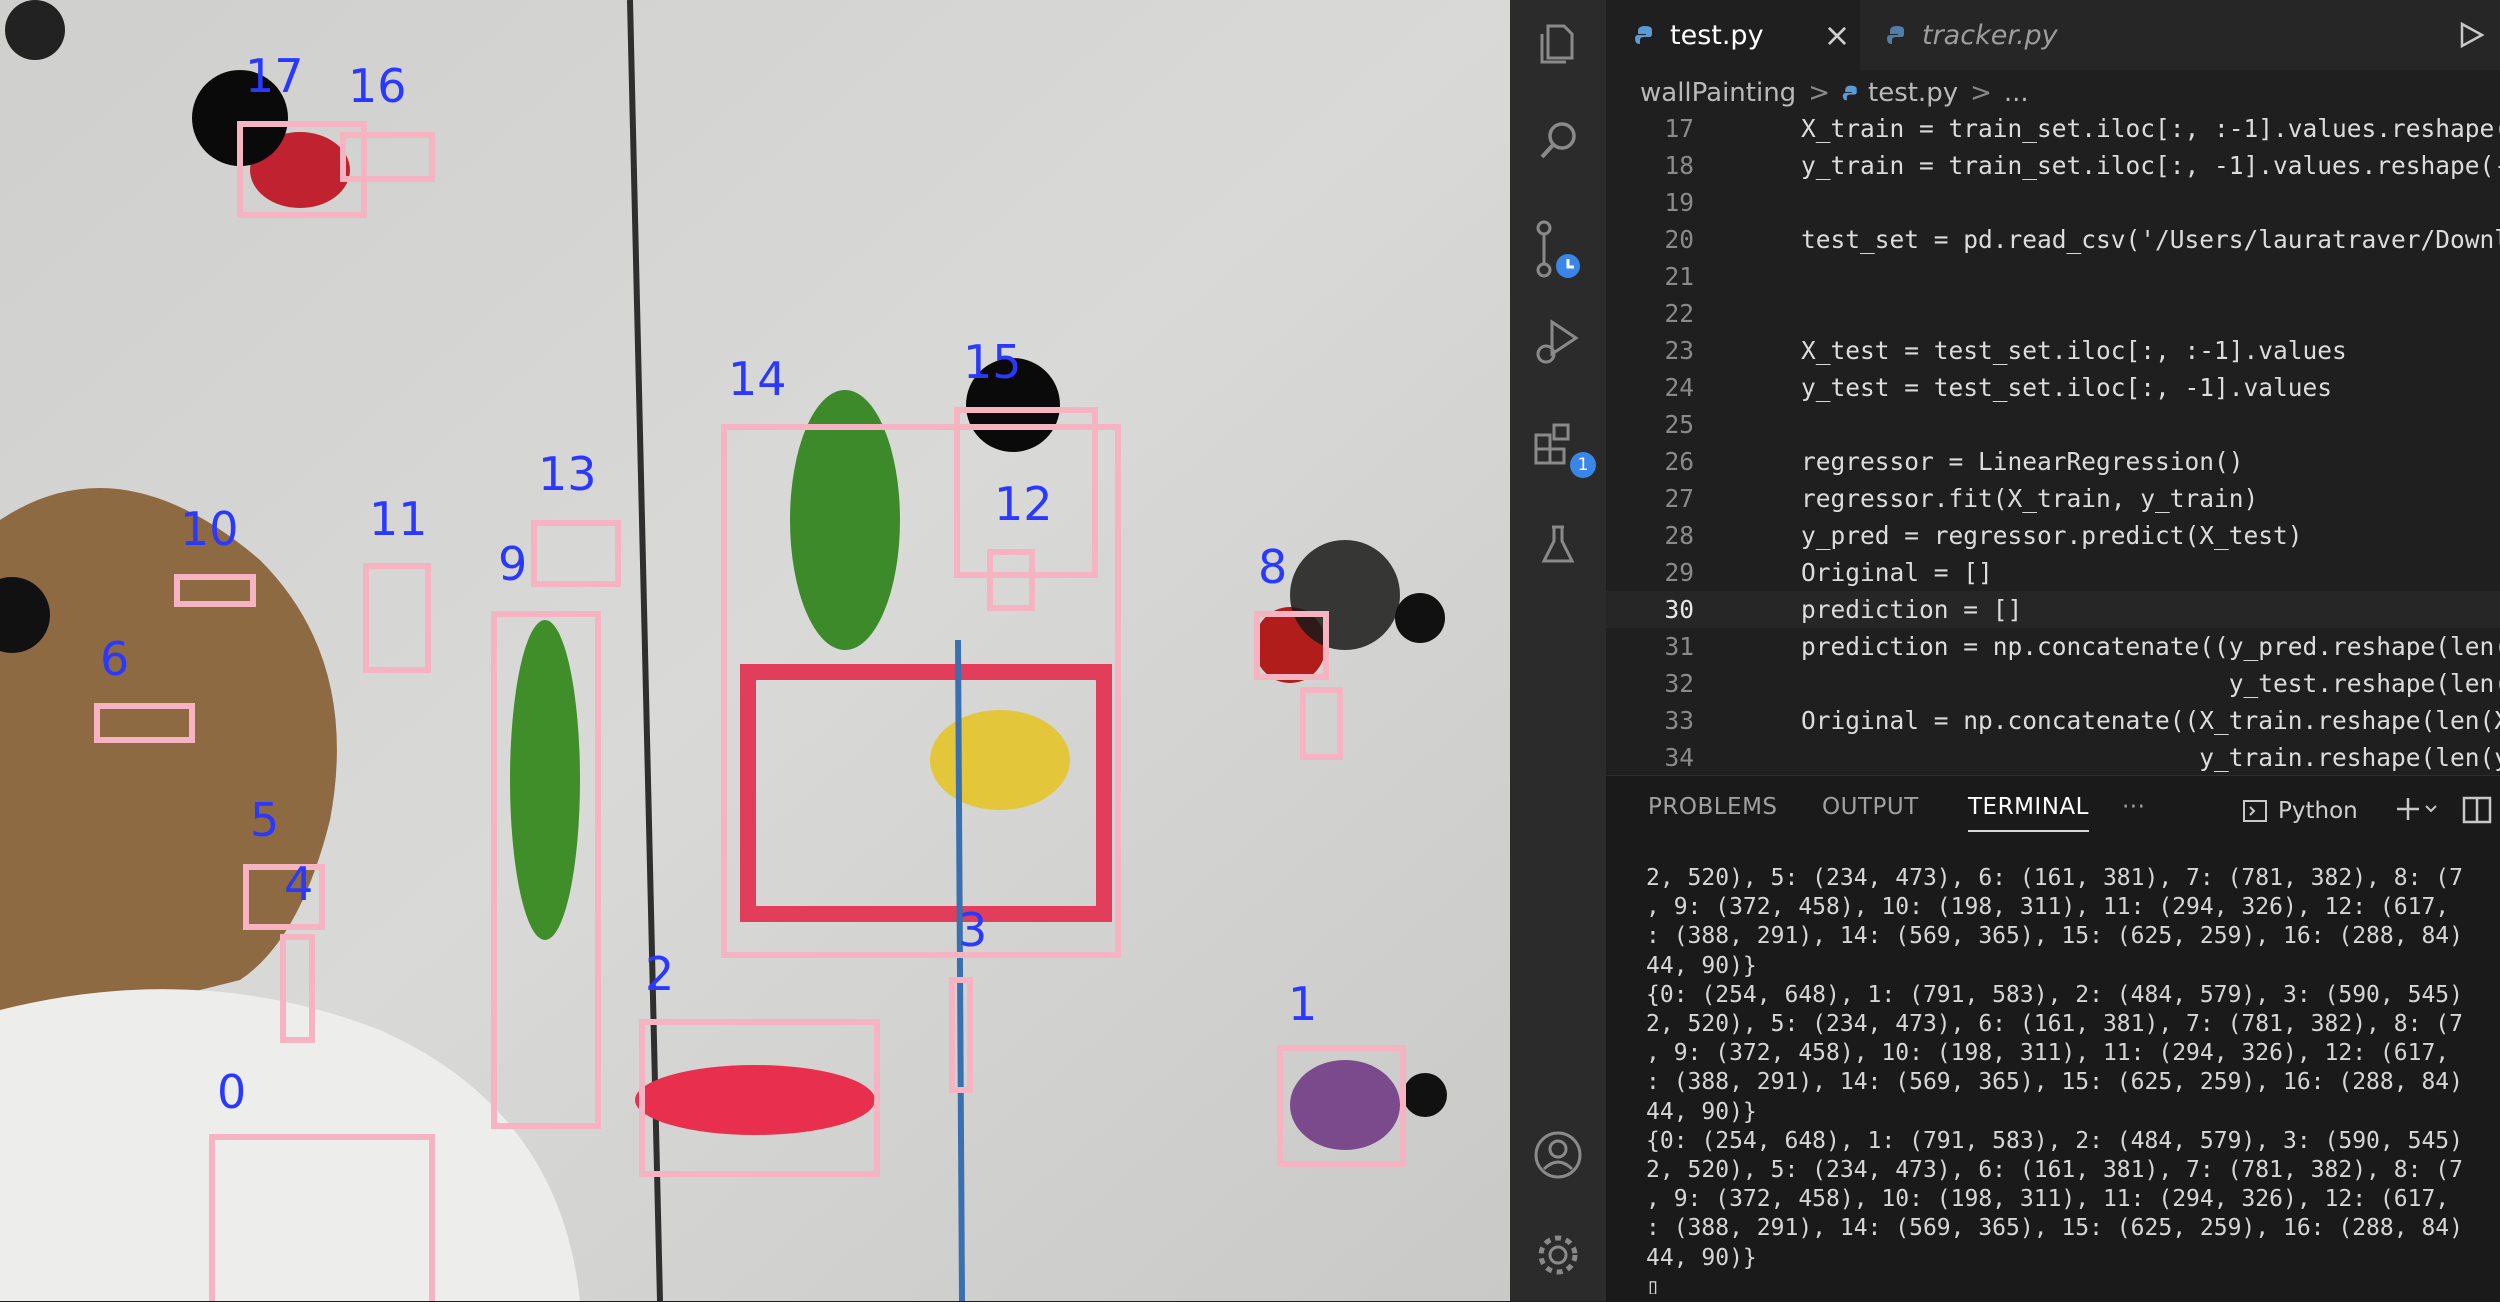 The image size is (2500, 1302). I want to click on detection-label-11: 11, so click(398, 519).